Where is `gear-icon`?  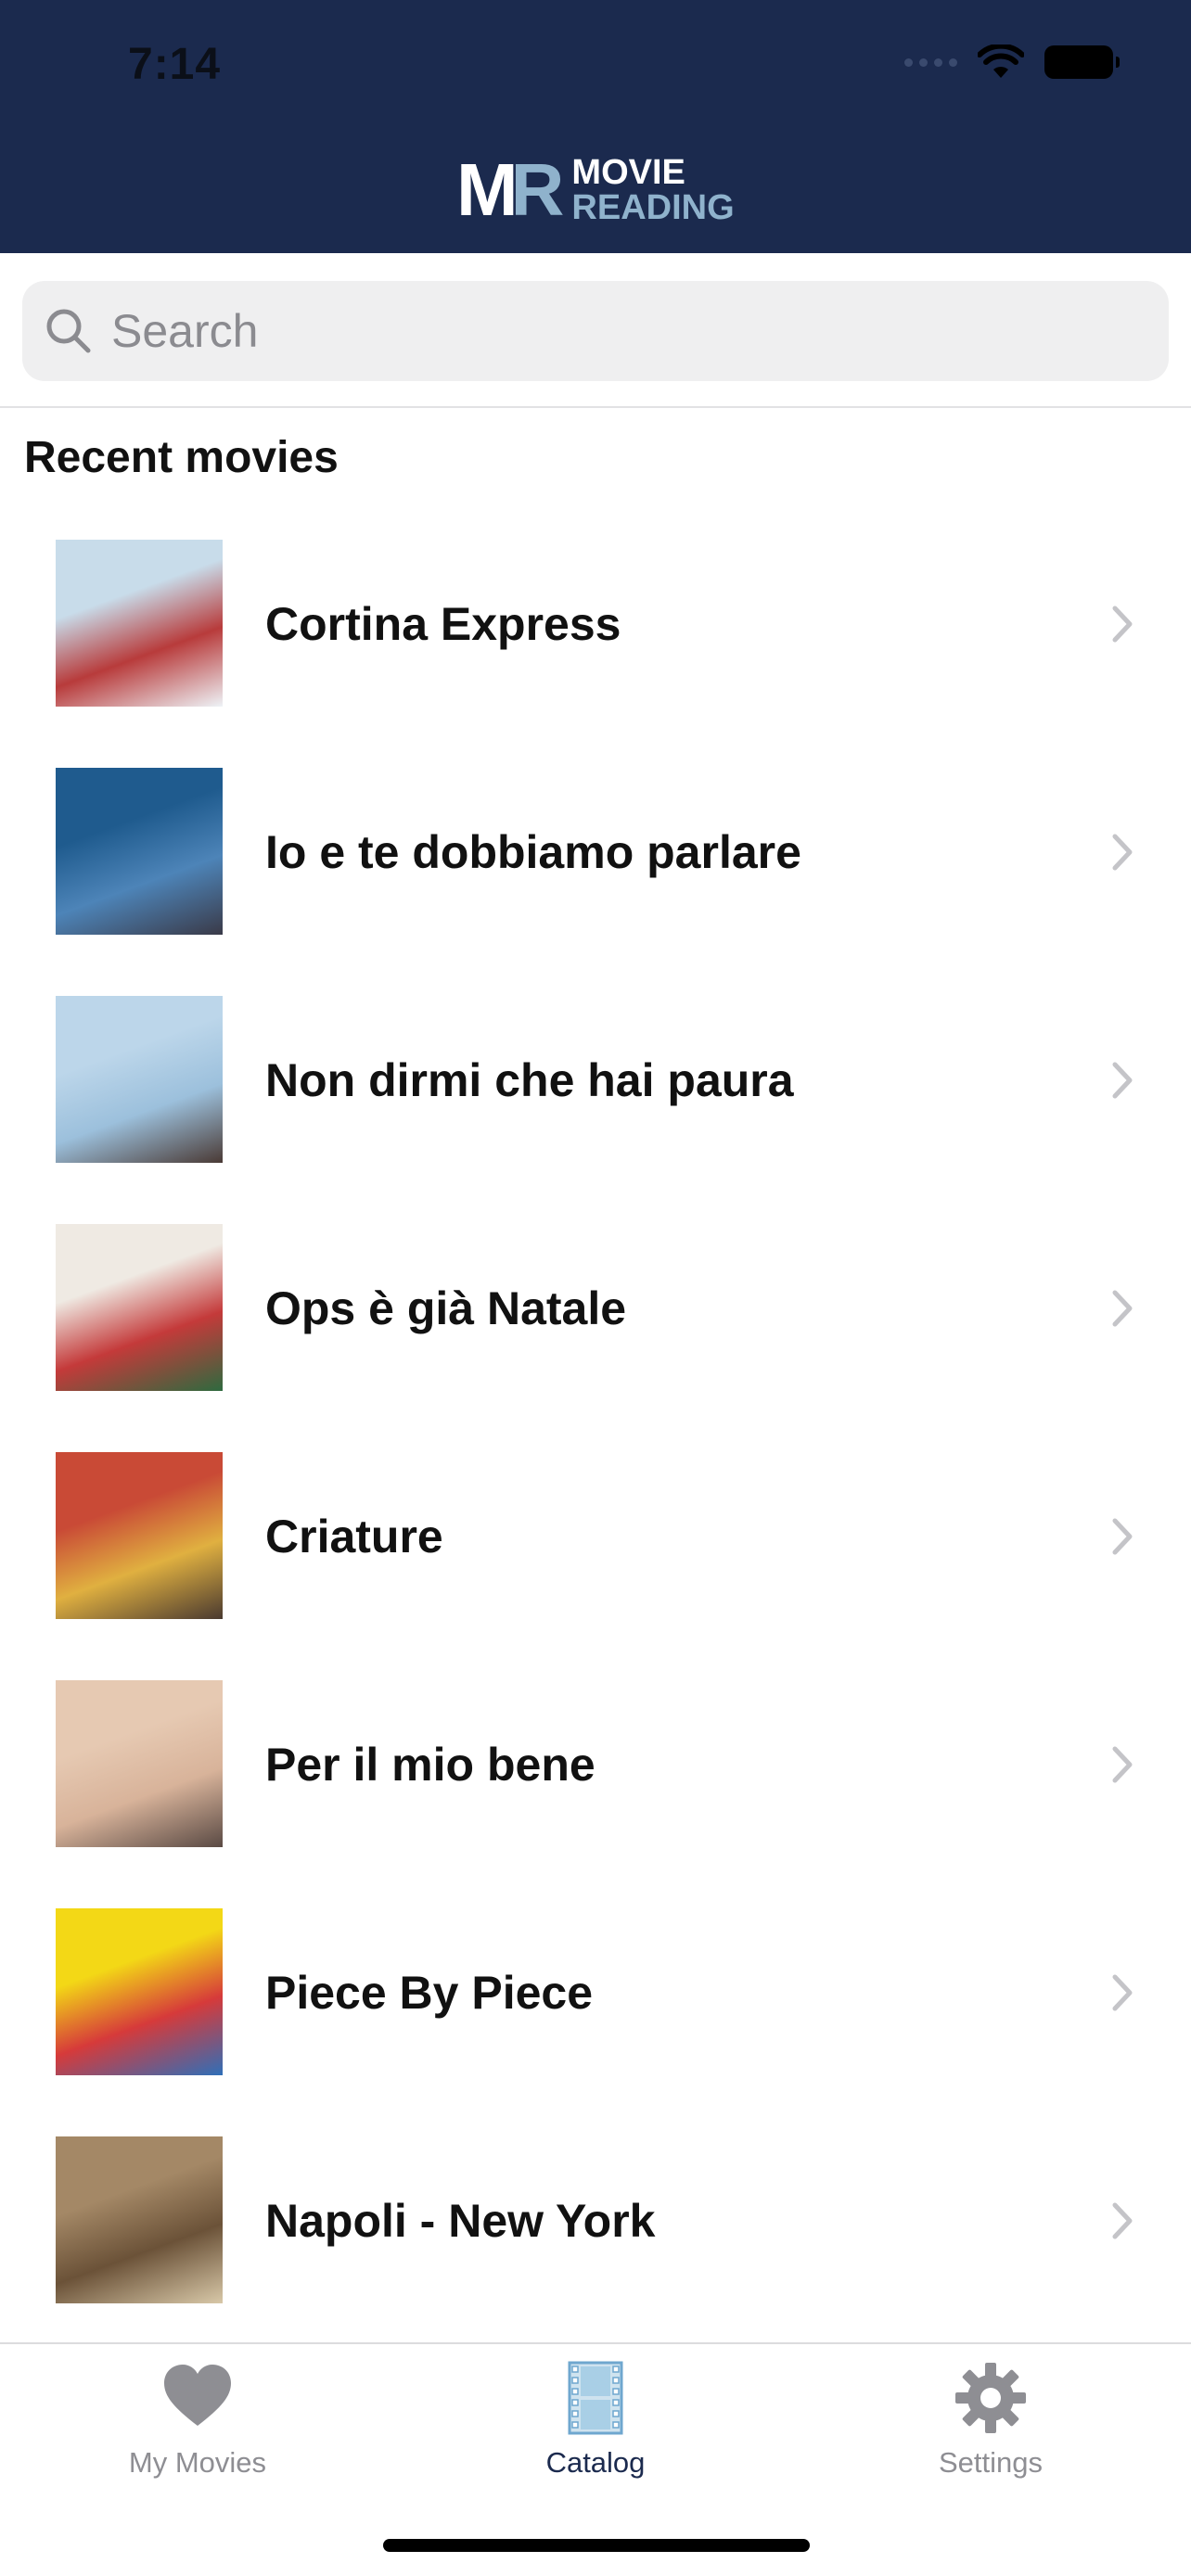
gear-icon is located at coordinates (990, 2398).